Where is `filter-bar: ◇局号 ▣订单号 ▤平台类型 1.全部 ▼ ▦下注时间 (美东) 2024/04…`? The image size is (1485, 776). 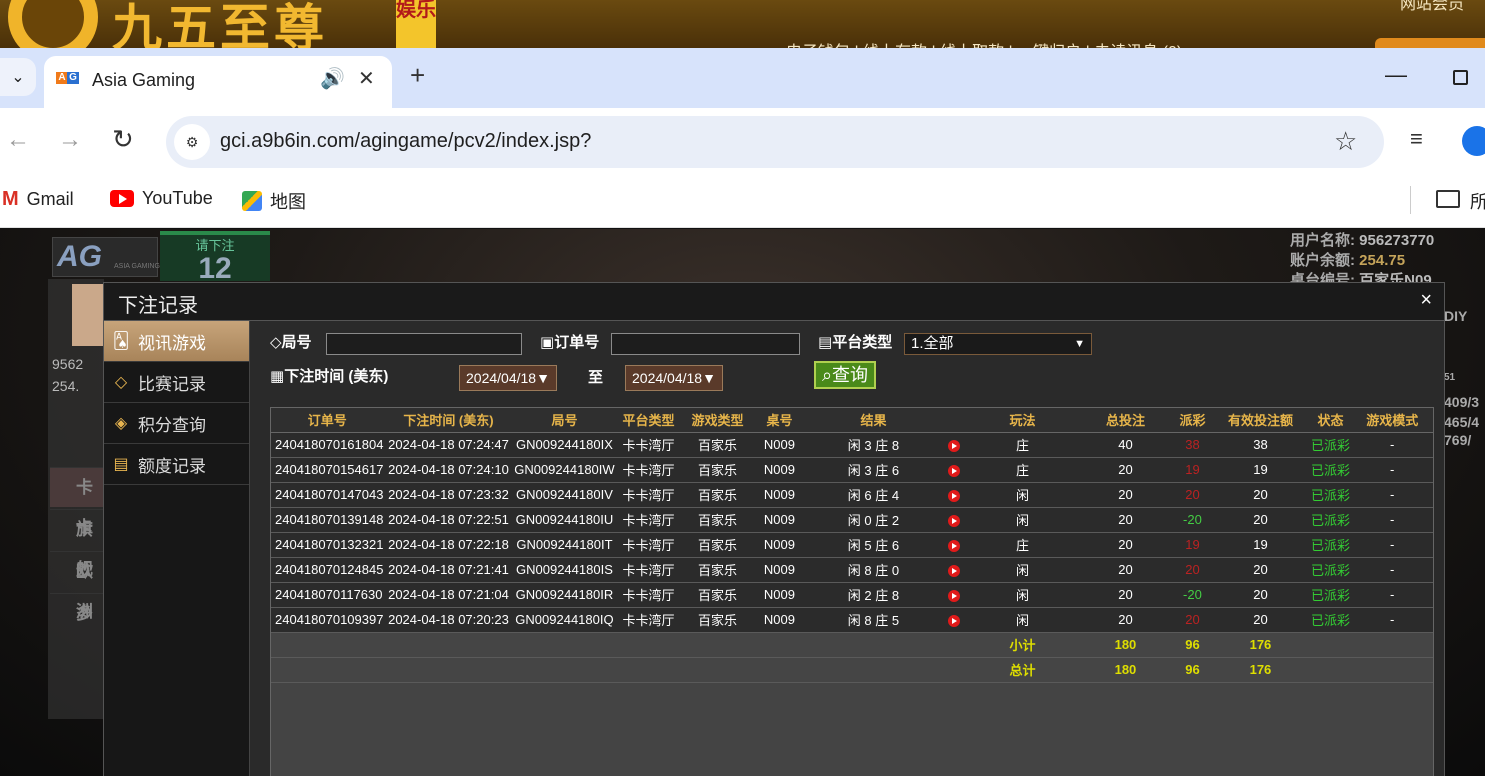
filter-bar: ◇局号 ▣订单号 ▤平台类型 1.全部 ▼ ▦下注时间 (美东) 2024/04… is located at coordinates (850, 366).